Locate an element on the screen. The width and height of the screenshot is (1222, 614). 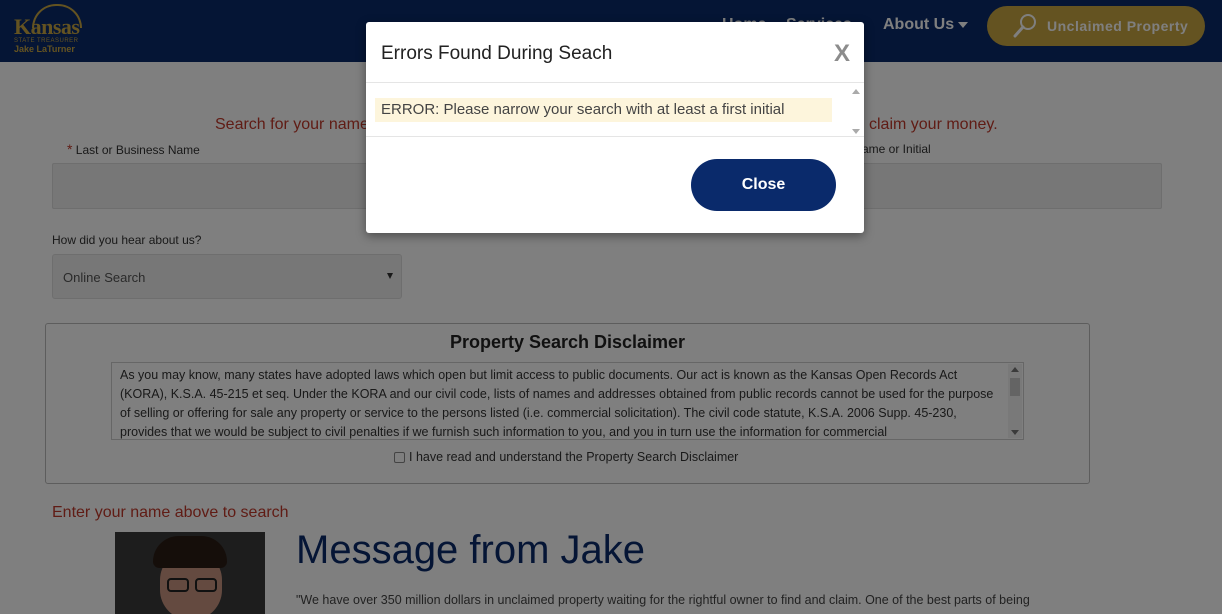
scroll-up-icon is located at coordinates (856, 91).